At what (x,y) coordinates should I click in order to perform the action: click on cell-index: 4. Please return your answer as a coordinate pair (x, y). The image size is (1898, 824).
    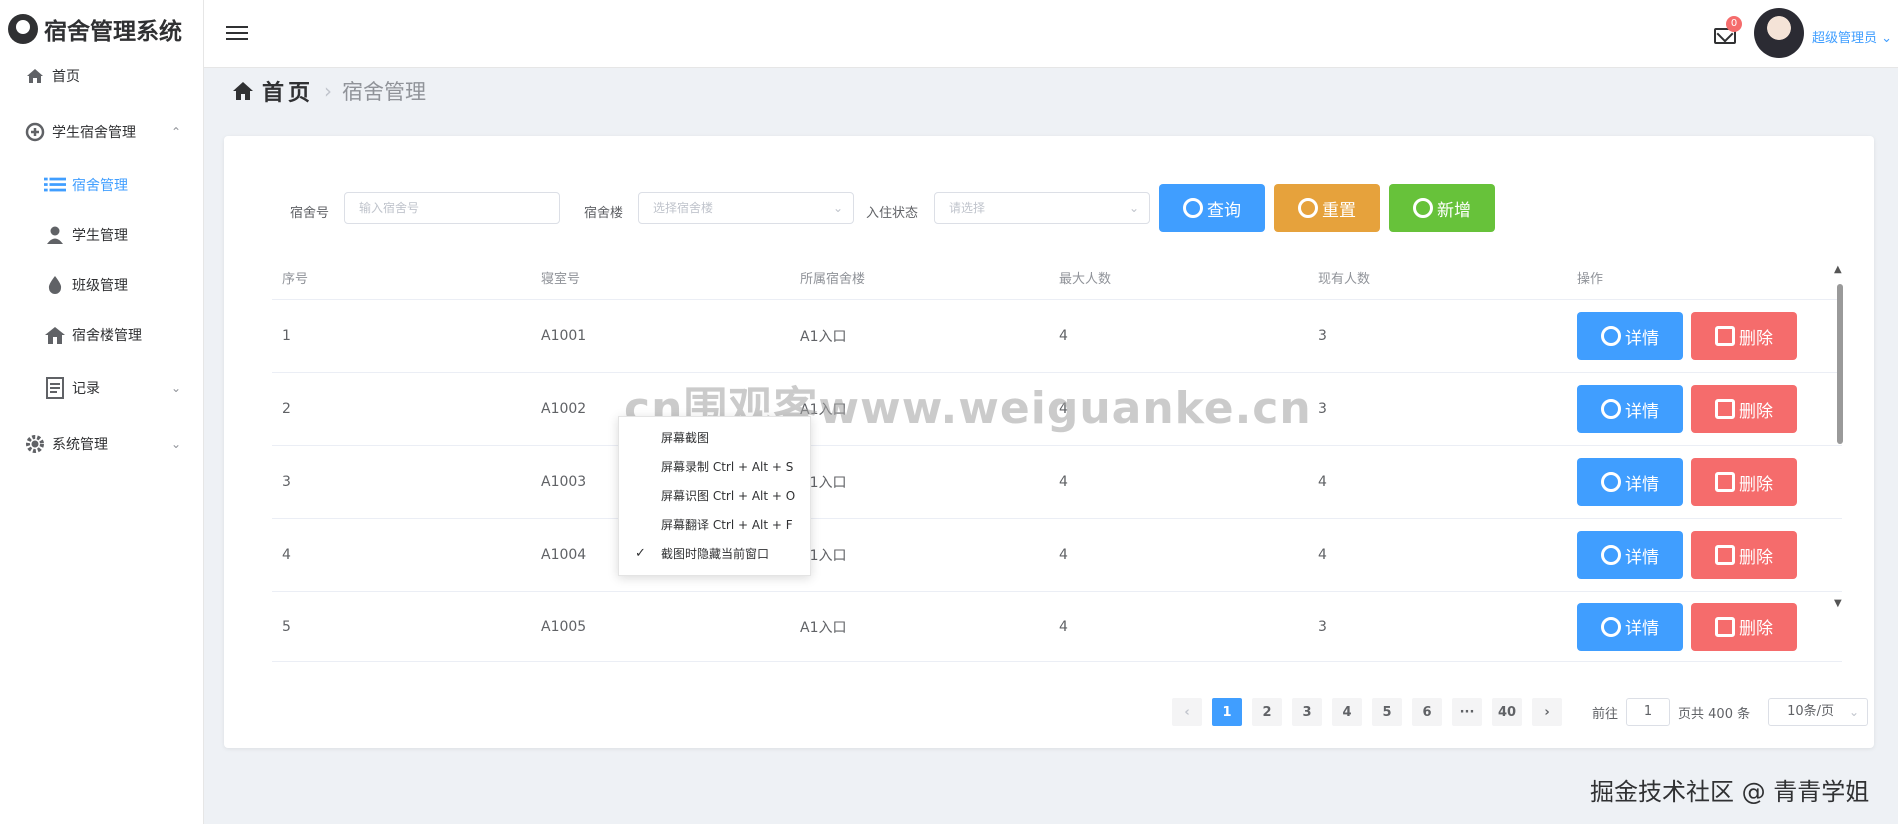
    Looking at the image, I should click on (286, 555).